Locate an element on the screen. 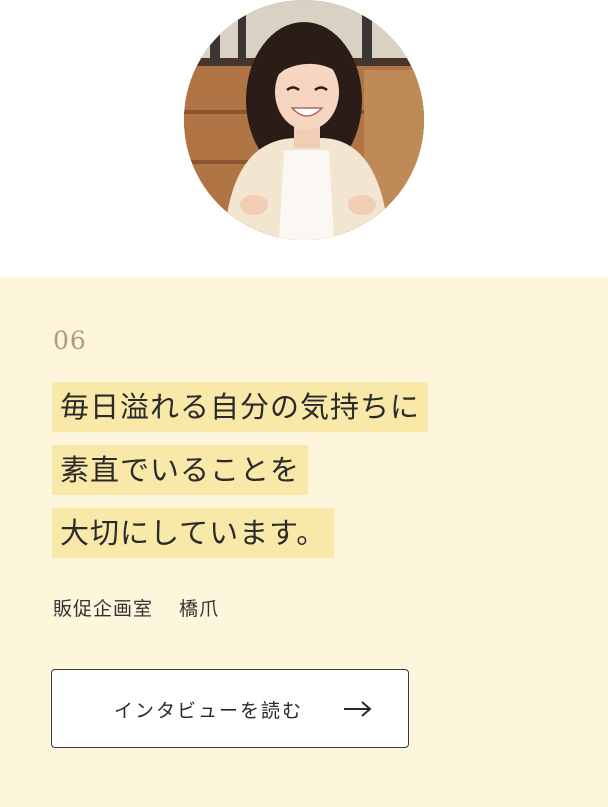 The image size is (608, 807). headline-line: 素直でいることを is located at coordinates (180, 470).